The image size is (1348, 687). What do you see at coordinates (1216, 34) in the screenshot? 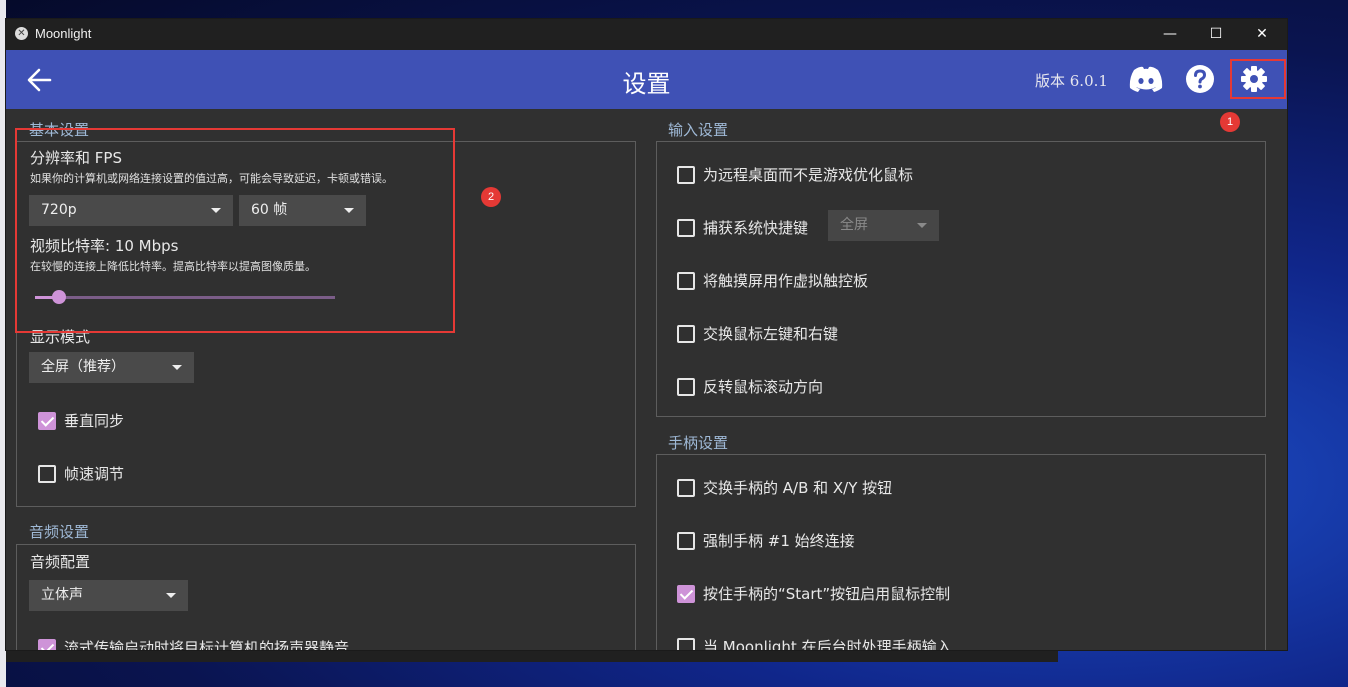
I see `maximize-button: ☐` at bounding box center [1216, 34].